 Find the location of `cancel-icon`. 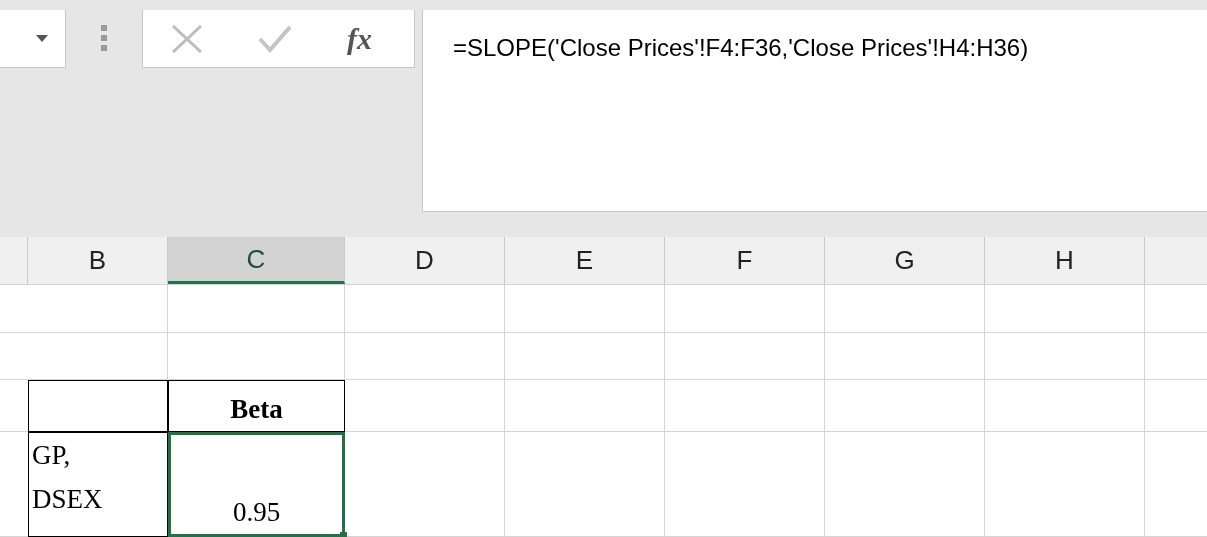

cancel-icon is located at coordinates (187, 38).